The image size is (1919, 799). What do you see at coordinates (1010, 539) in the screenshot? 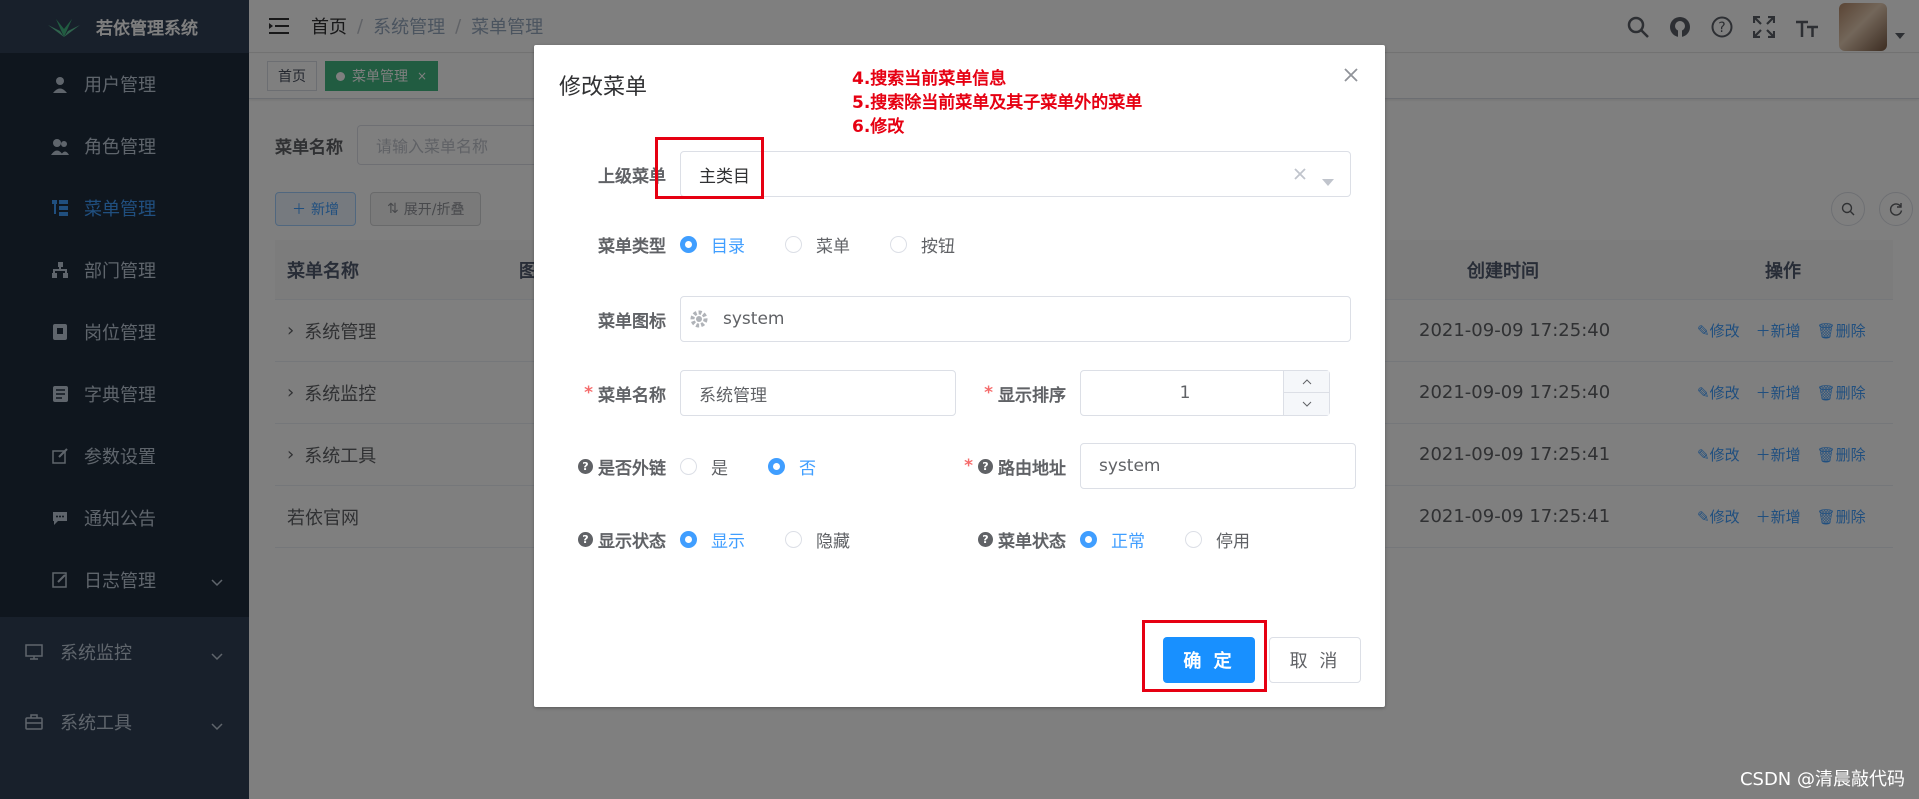
I see `field-label: ? 菜单状态` at bounding box center [1010, 539].